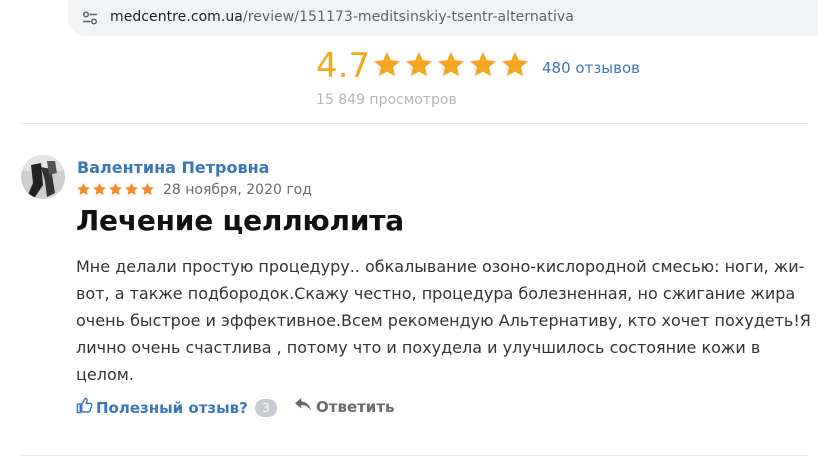 This screenshot has height=461, width=818. I want to click on rating-stars, so click(451, 65).